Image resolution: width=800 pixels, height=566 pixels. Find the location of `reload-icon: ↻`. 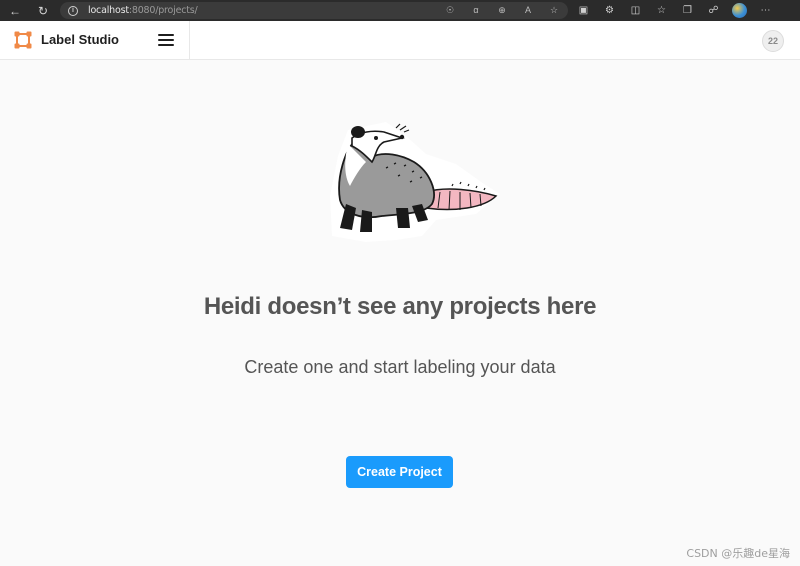

reload-icon: ↻ is located at coordinates (43, 11).